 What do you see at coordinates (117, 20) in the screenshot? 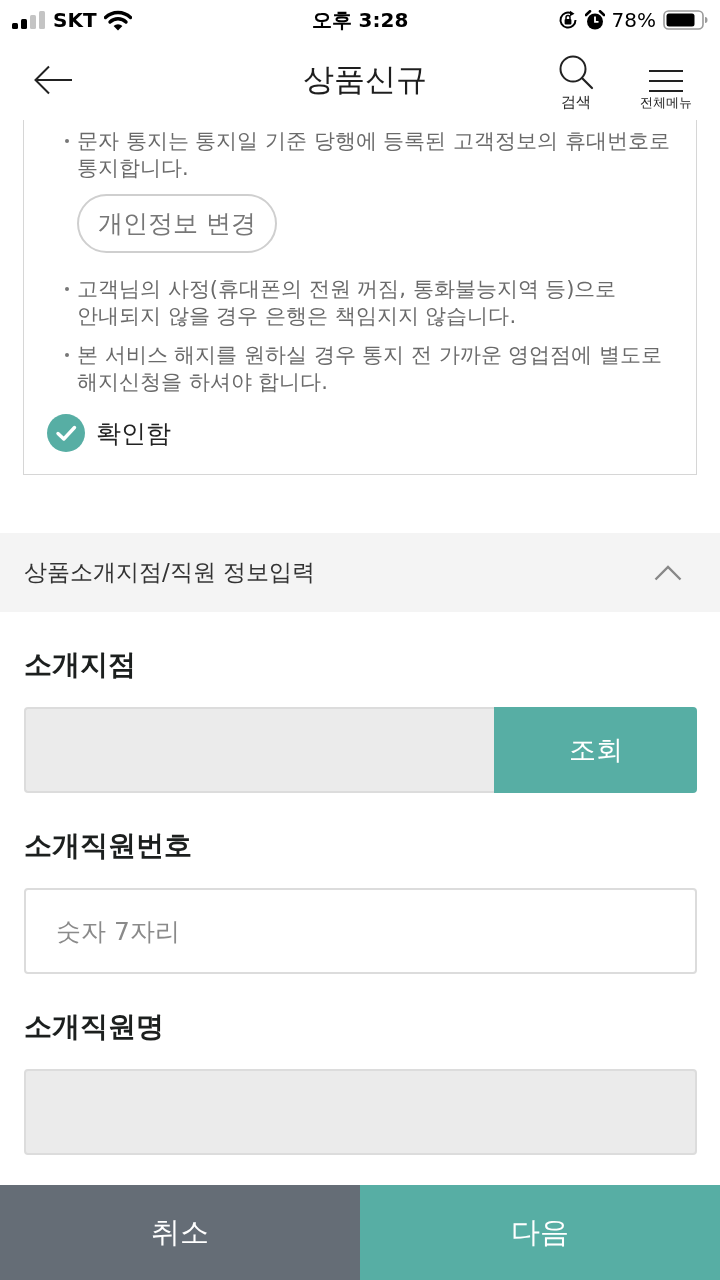
I see `wifi-icon` at bounding box center [117, 20].